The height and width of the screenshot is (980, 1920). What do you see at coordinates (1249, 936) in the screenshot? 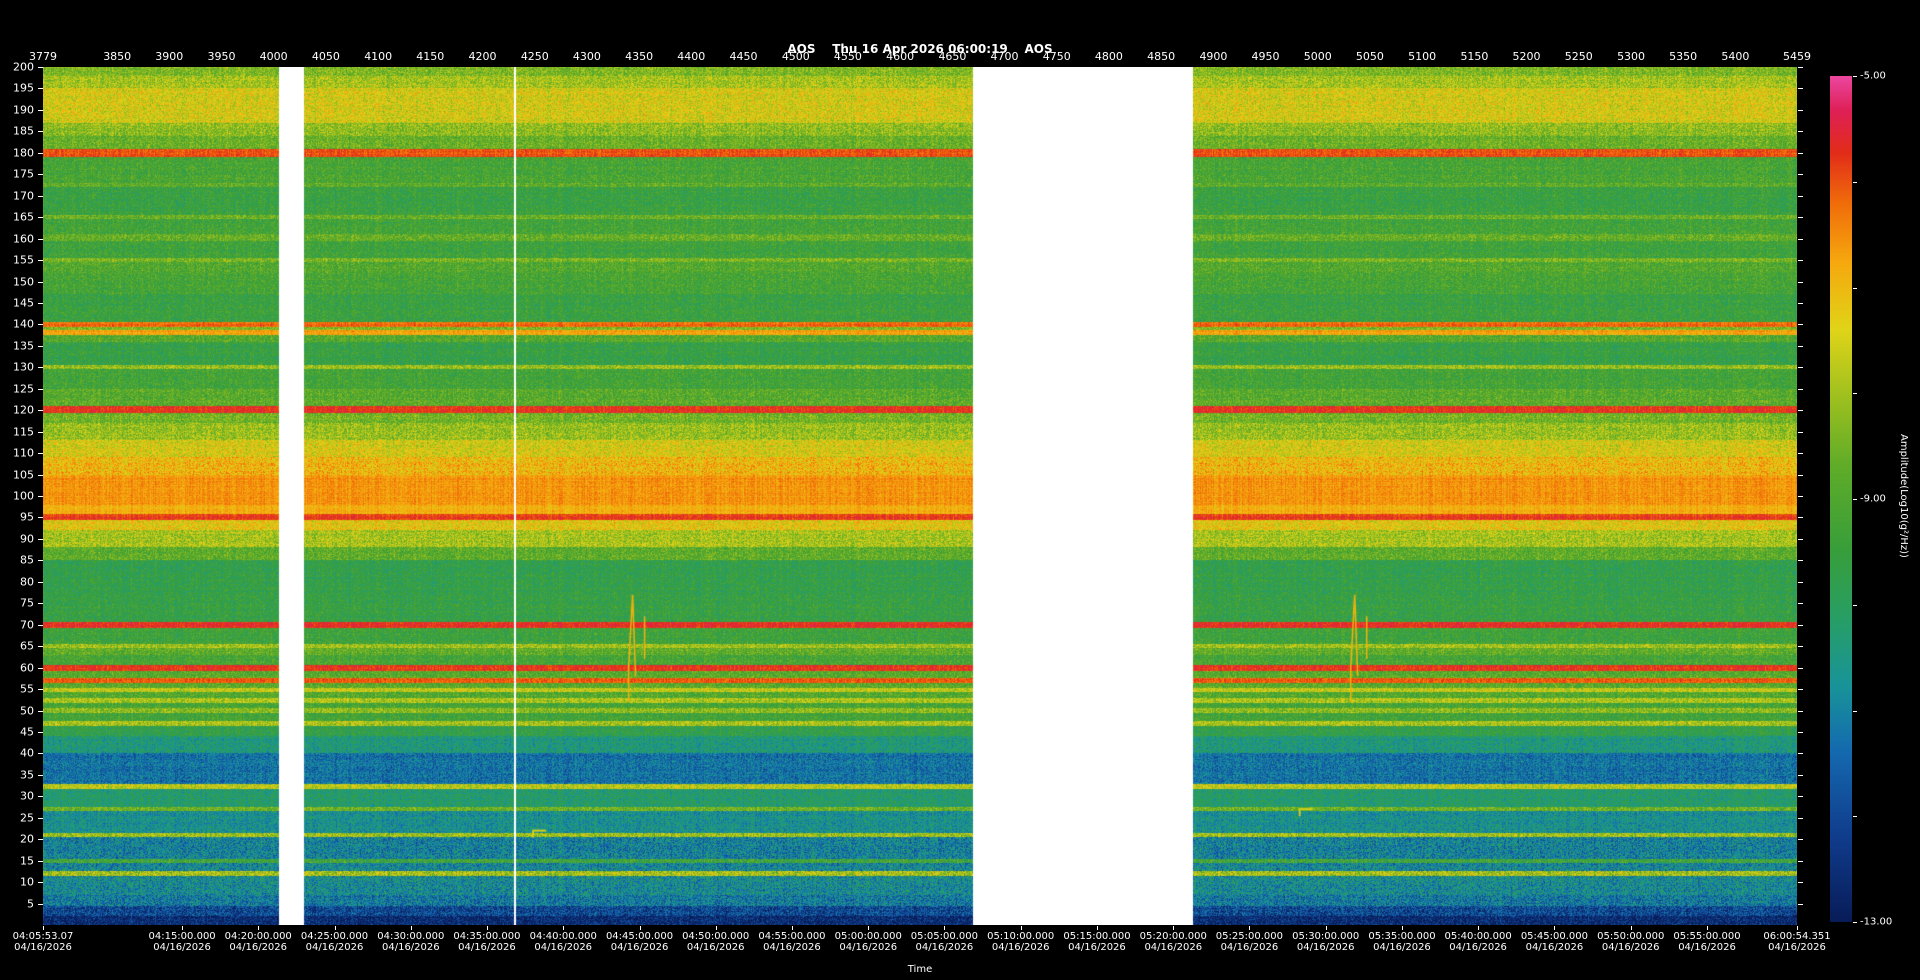
I see `time-value: 05:25:00.000` at bounding box center [1249, 936].